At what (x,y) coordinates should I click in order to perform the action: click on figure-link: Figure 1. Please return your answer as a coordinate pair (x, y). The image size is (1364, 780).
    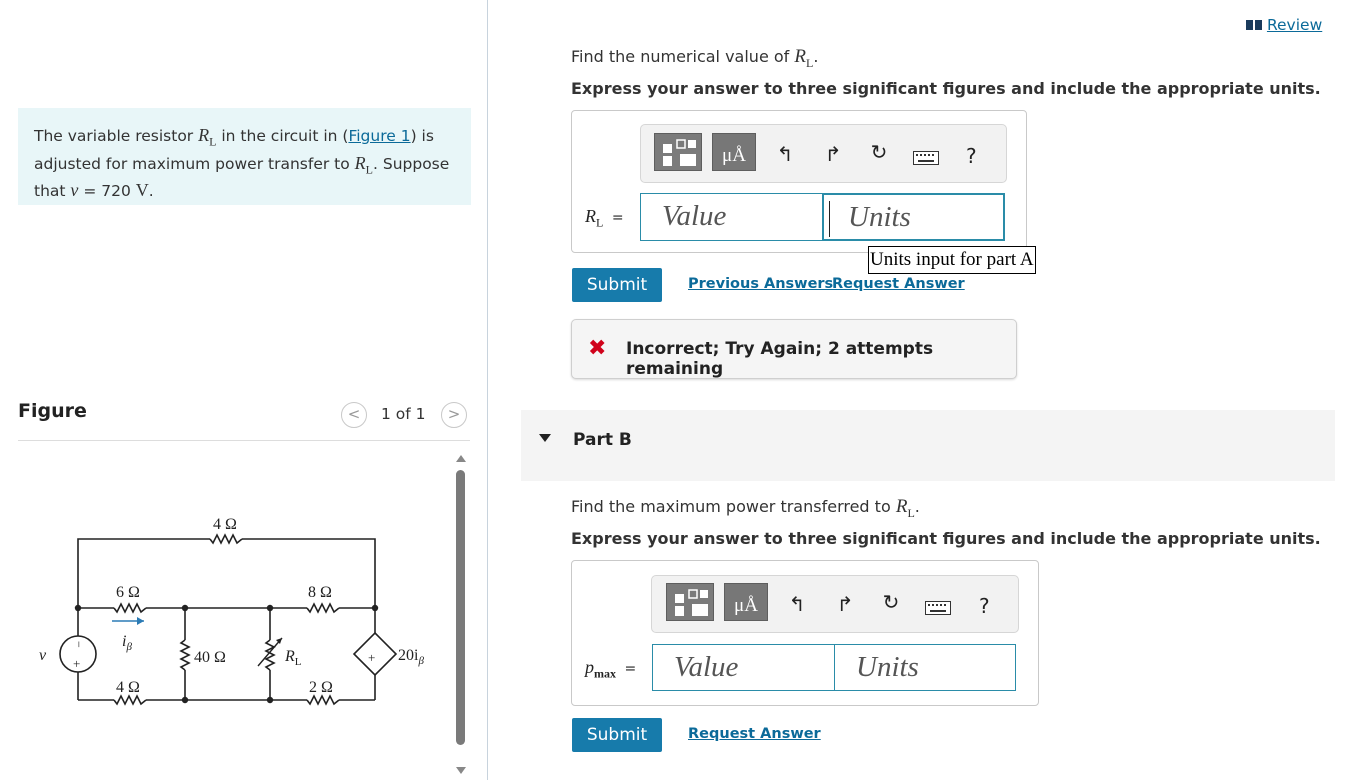
    Looking at the image, I should click on (379, 136).